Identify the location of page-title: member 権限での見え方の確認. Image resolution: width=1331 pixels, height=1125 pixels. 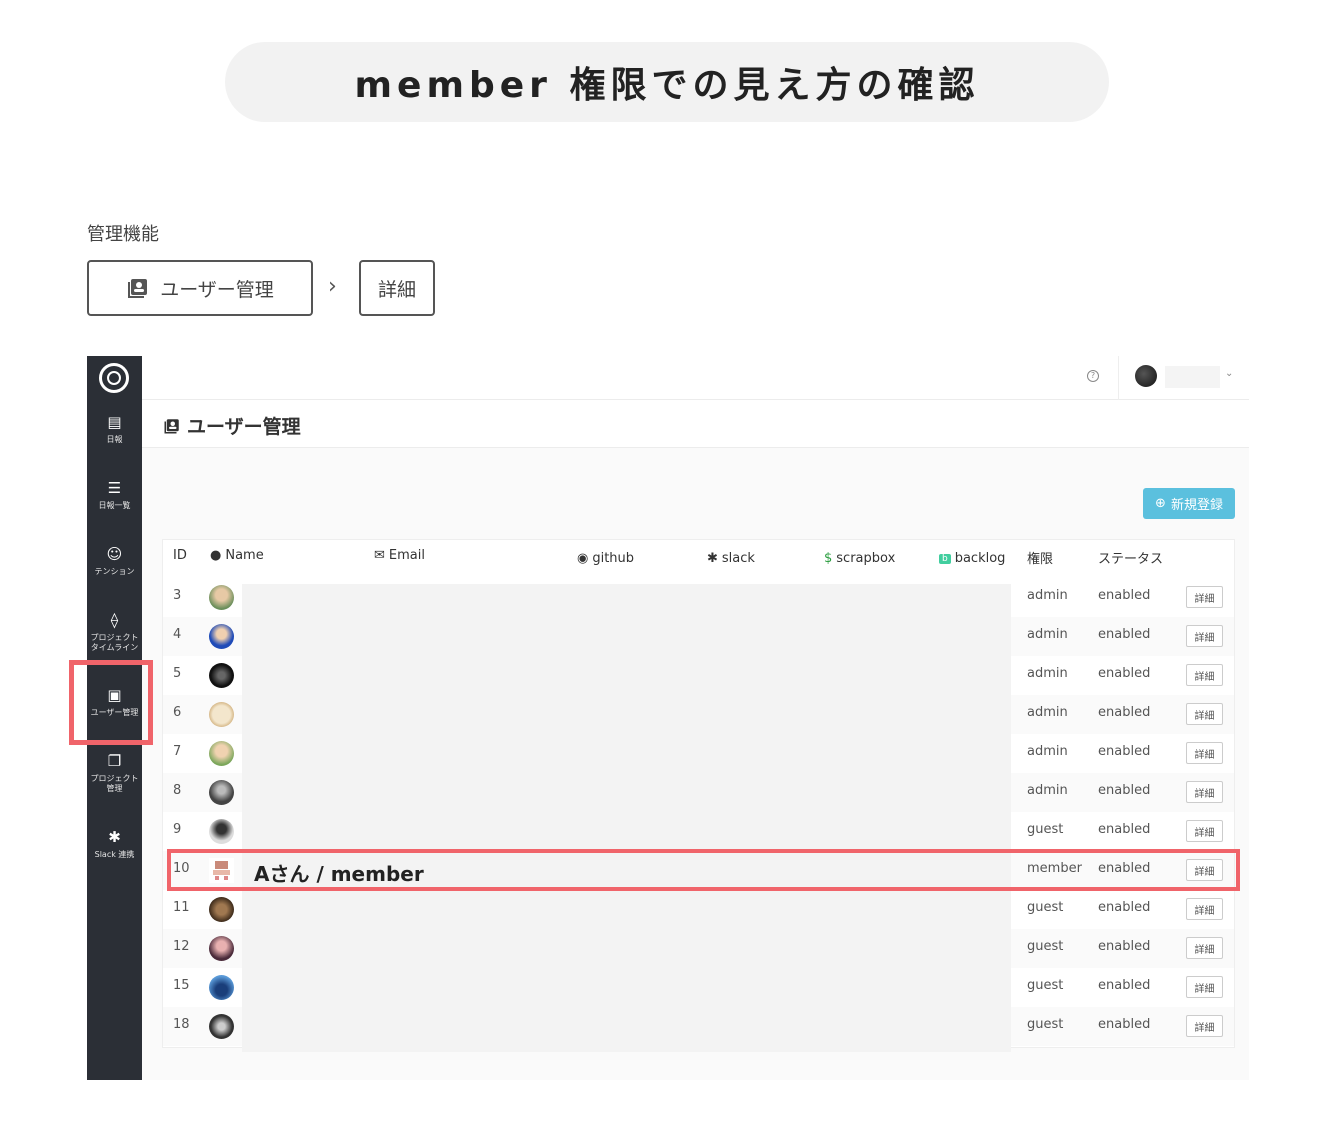
(667, 82).